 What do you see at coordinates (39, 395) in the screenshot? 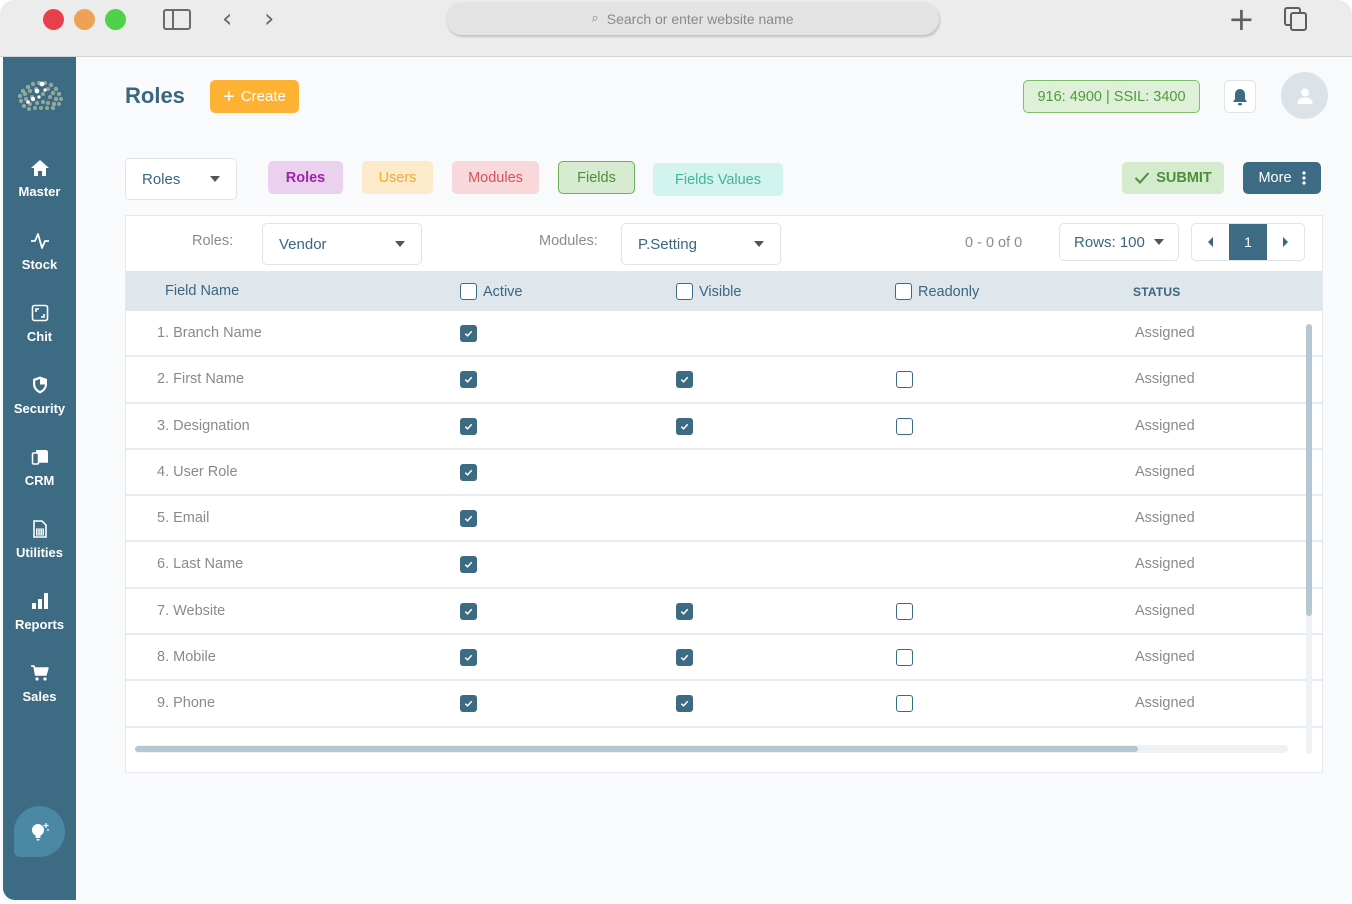
I see `sidebar-item-security: Security` at bounding box center [39, 395].